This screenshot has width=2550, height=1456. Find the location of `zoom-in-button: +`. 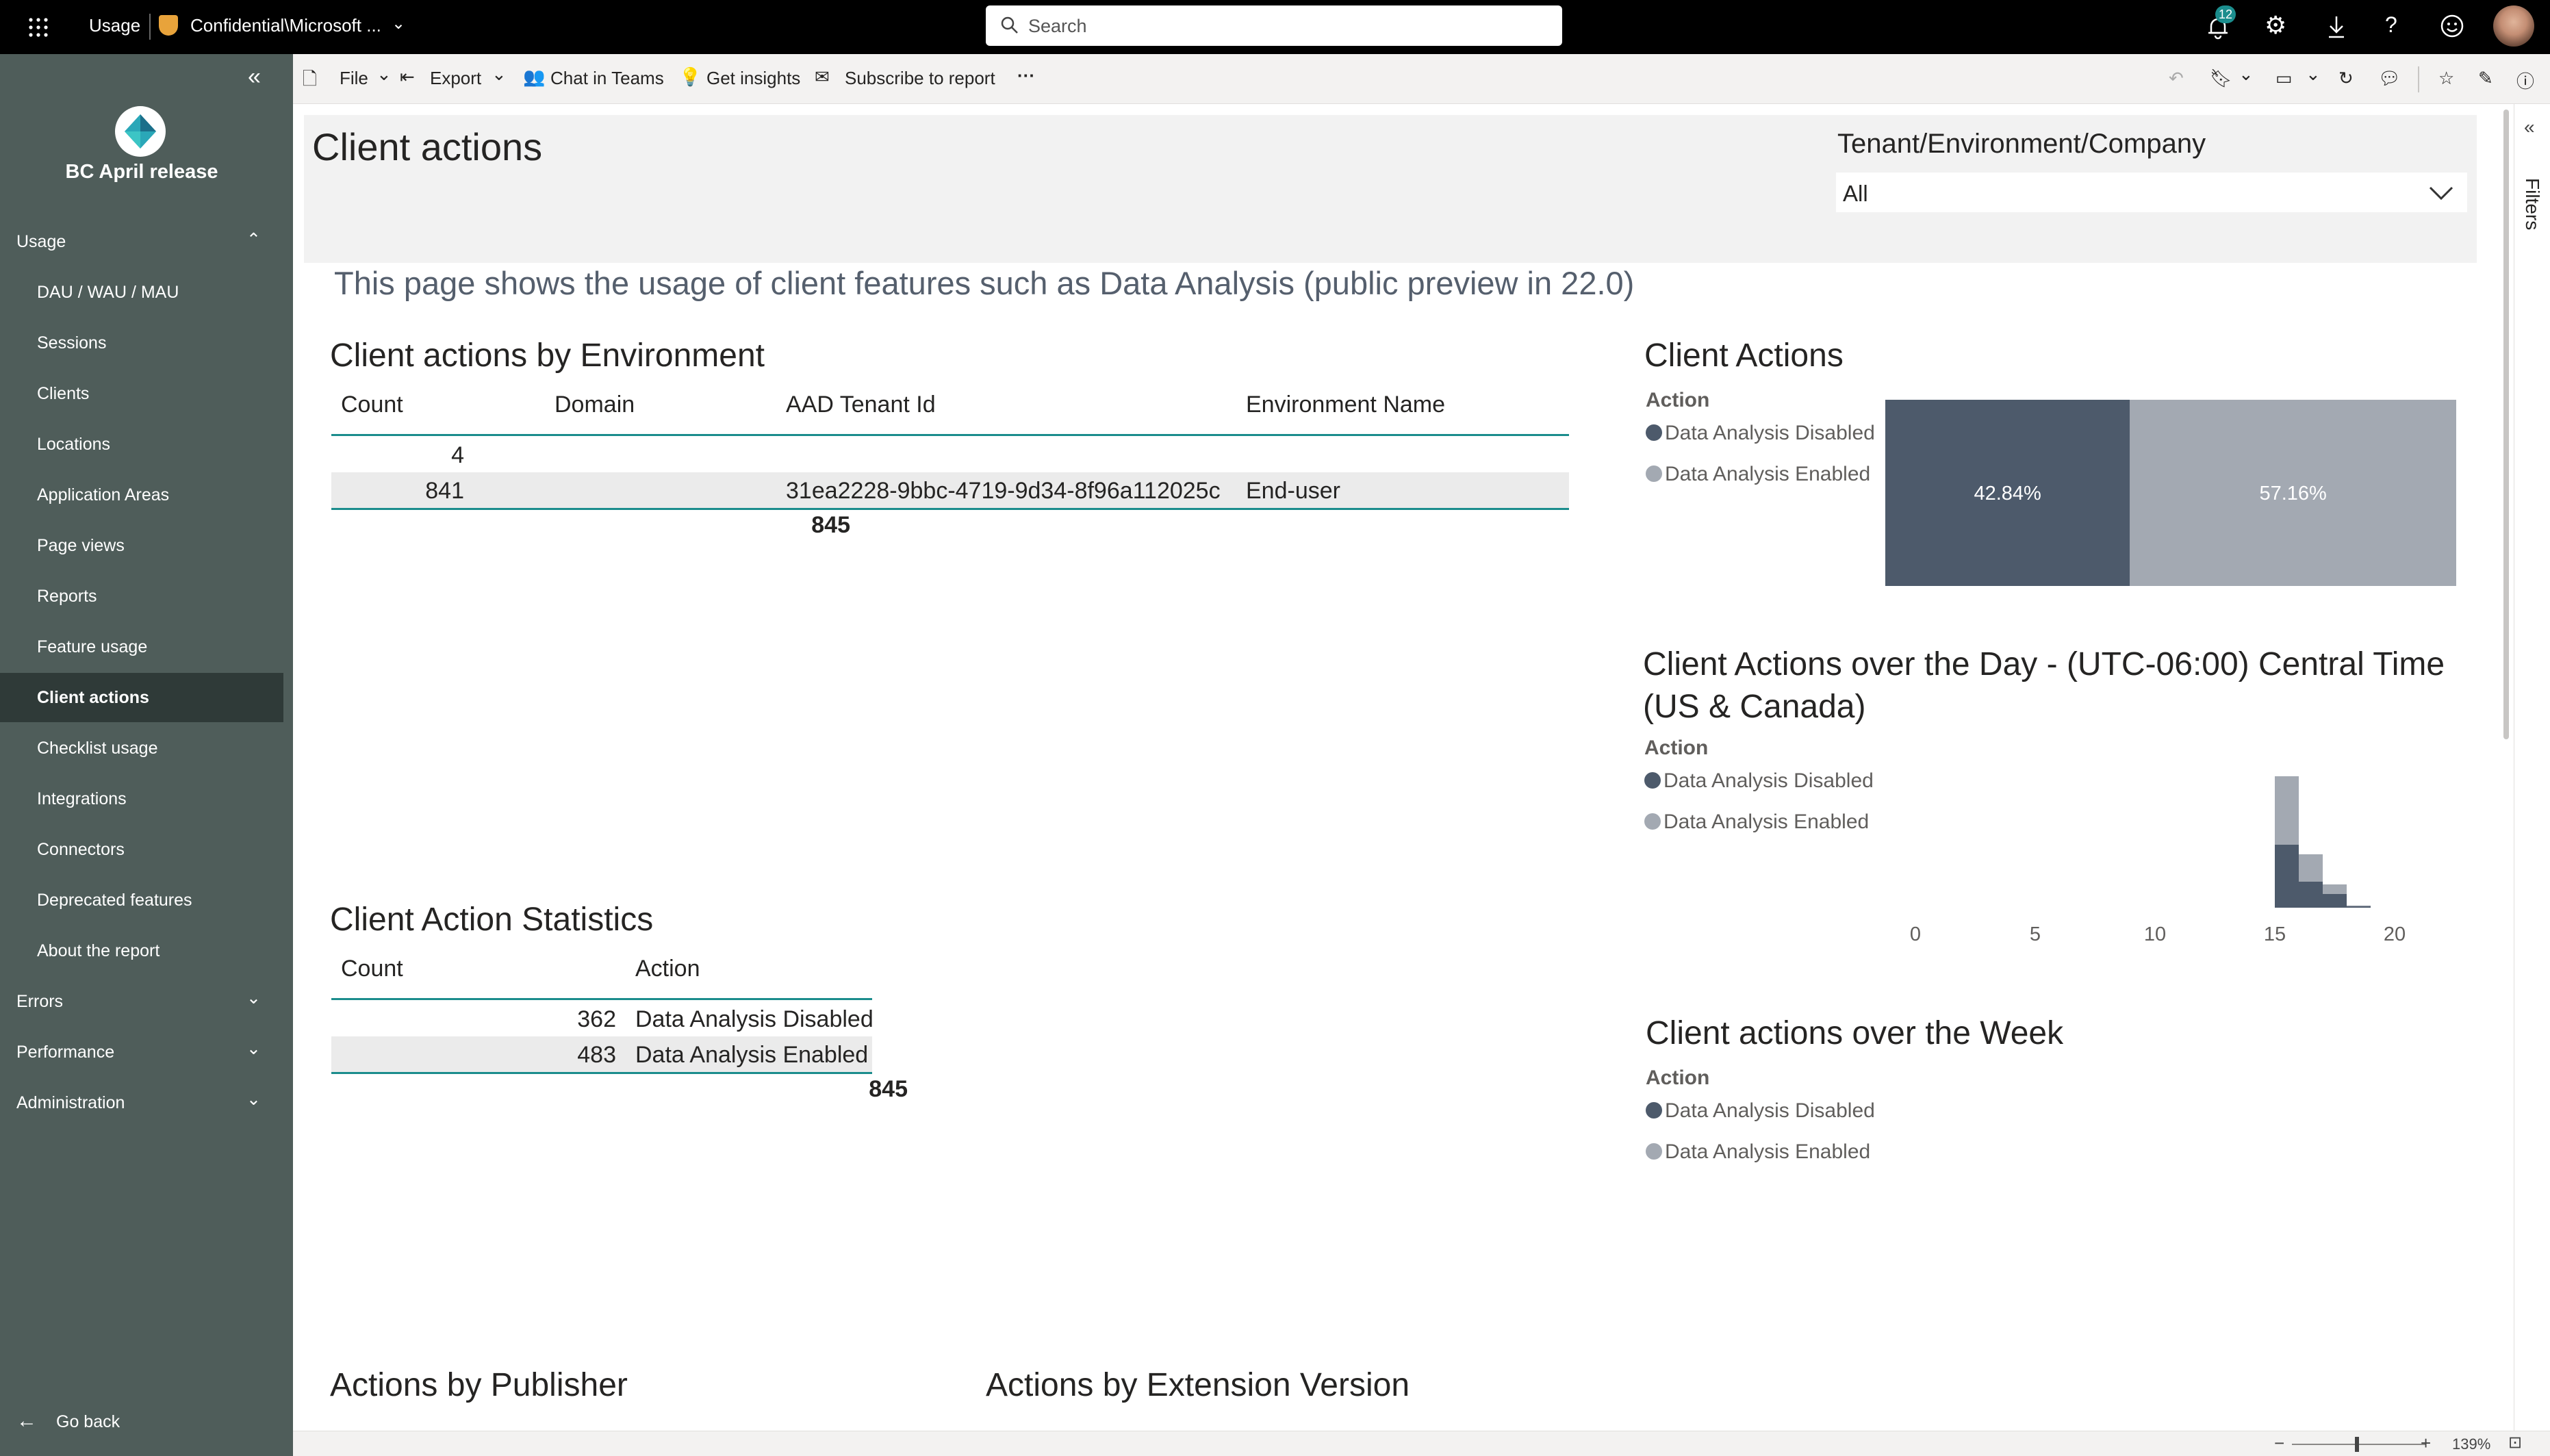

zoom-in-button: + is located at coordinates (2426, 1443).